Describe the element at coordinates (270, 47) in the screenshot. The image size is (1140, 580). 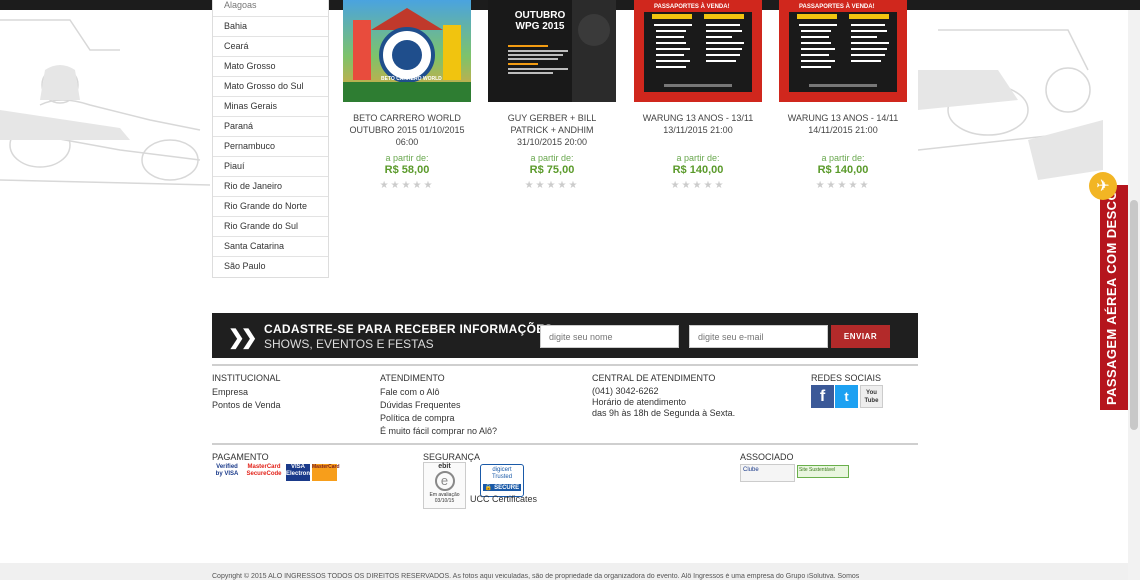
I see `state-item: Ceará` at that location.